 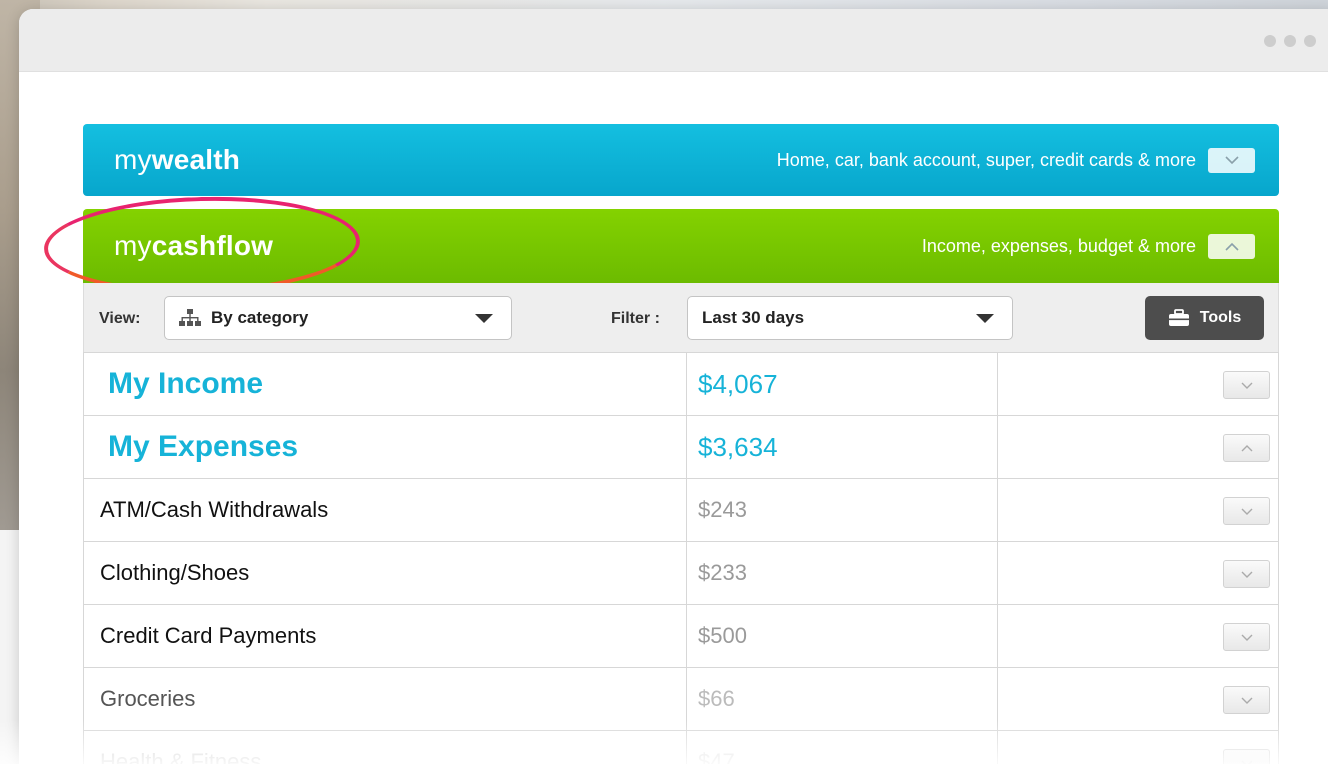 I want to click on income-expand-button, so click(x=1246, y=385).